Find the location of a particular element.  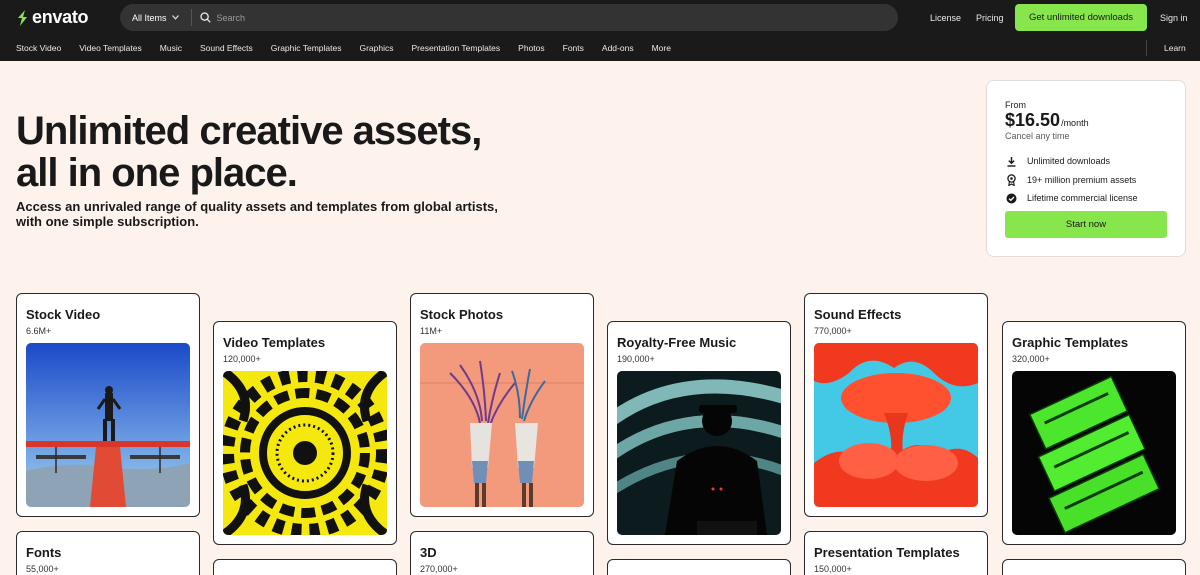

price-display: $16.50 /month is located at coordinates (1047, 120).